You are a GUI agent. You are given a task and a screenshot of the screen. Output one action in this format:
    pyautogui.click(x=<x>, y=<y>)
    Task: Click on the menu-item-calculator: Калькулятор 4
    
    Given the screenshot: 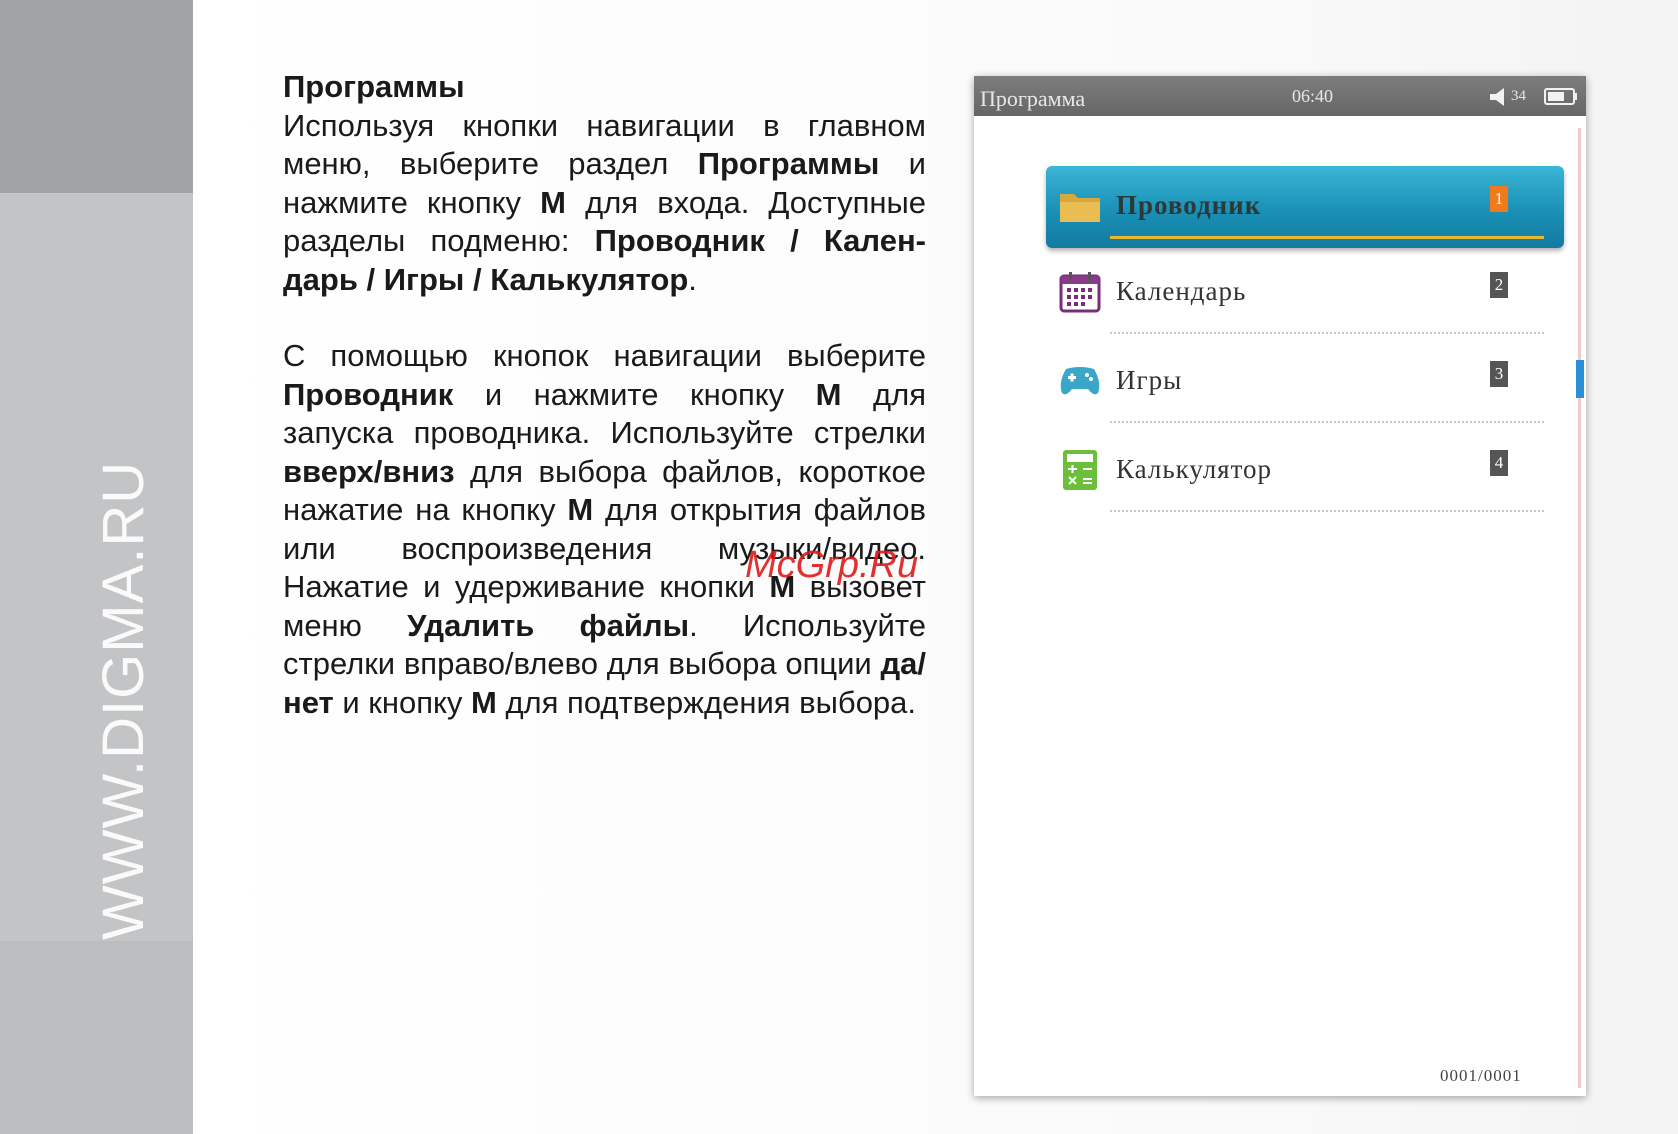 What is the action you would take?
    pyautogui.click(x=1305, y=475)
    